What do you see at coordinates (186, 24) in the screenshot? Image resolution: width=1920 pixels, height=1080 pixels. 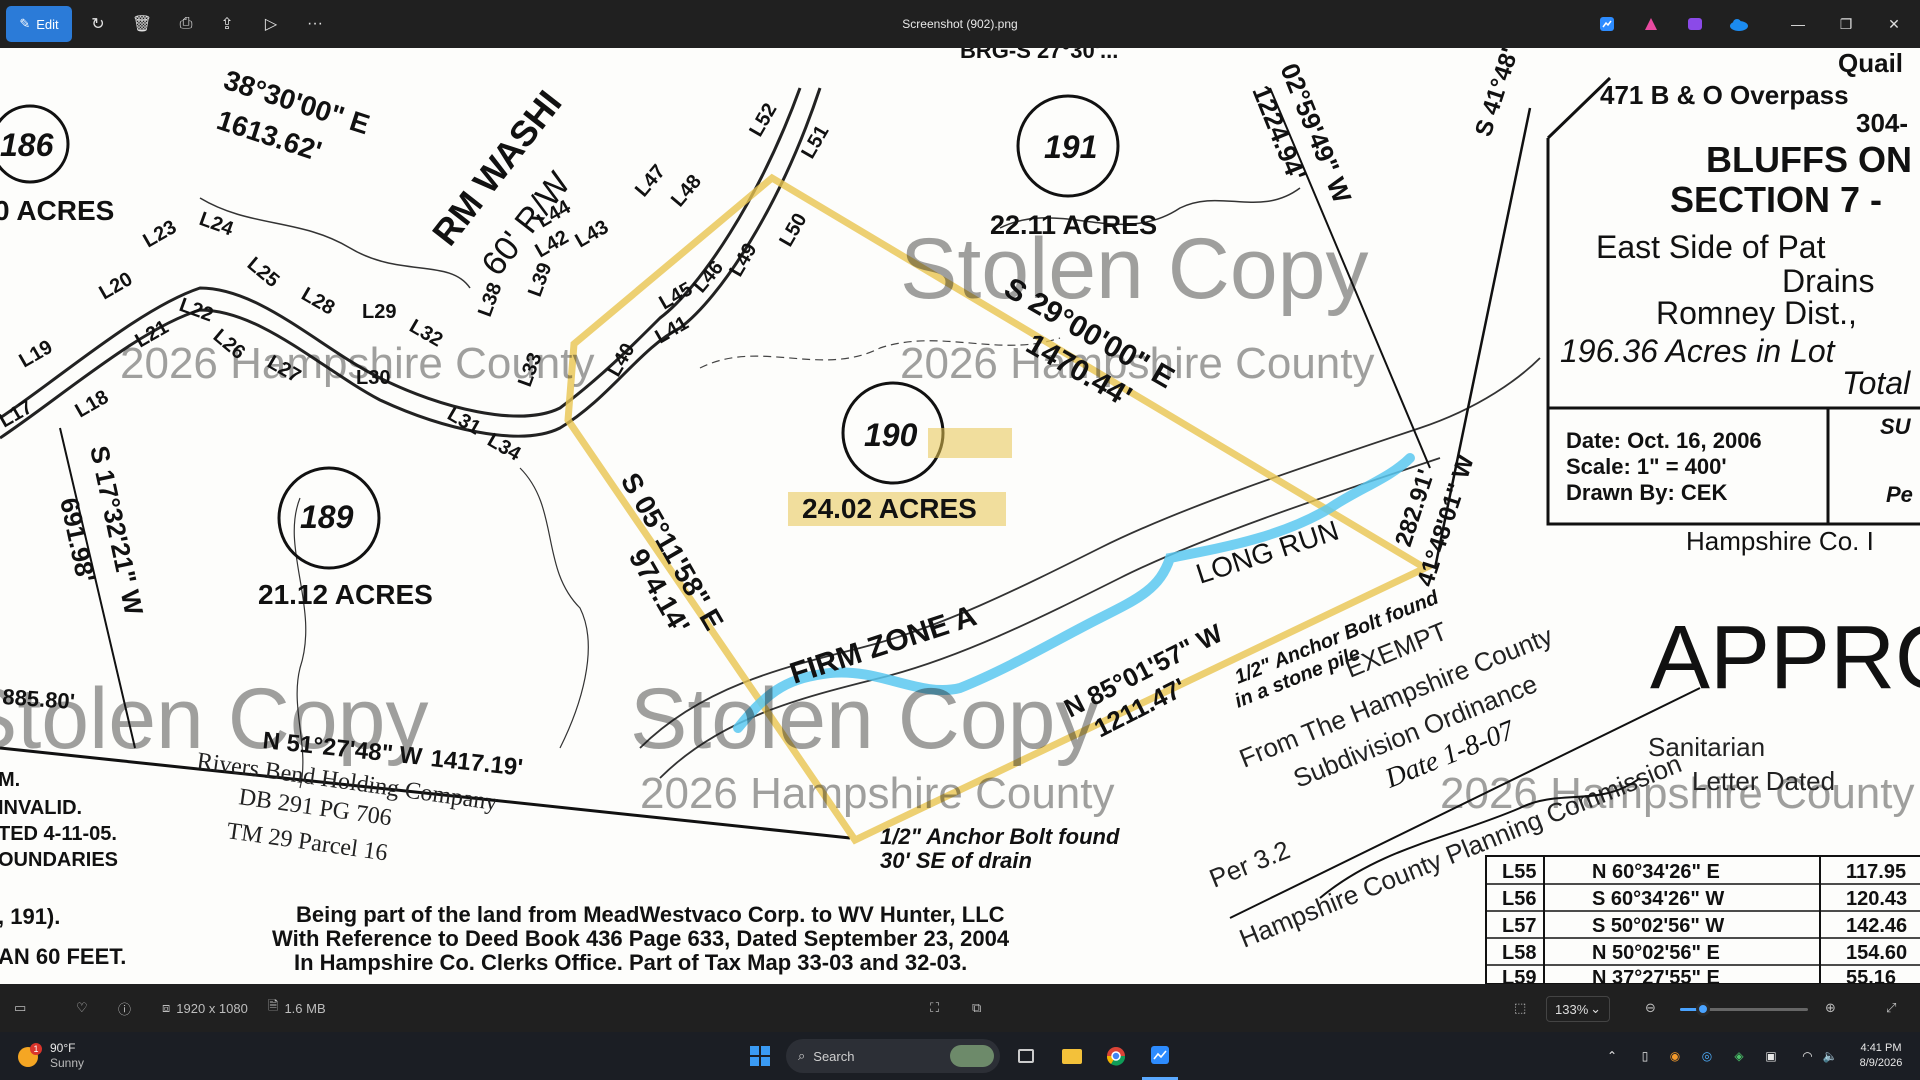 I see `print-button: ⎙` at bounding box center [186, 24].